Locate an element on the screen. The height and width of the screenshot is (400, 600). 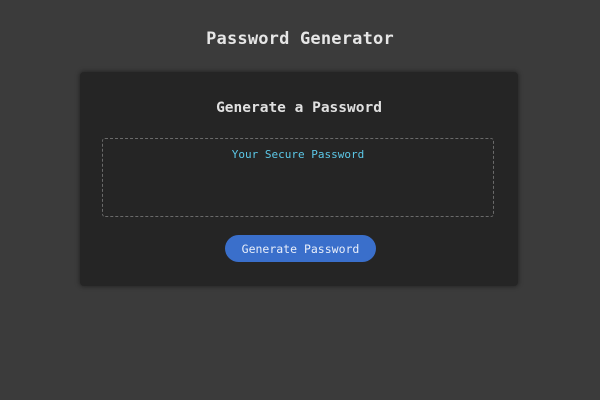
generate-password-button: Generate Password is located at coordinates (300, 248).